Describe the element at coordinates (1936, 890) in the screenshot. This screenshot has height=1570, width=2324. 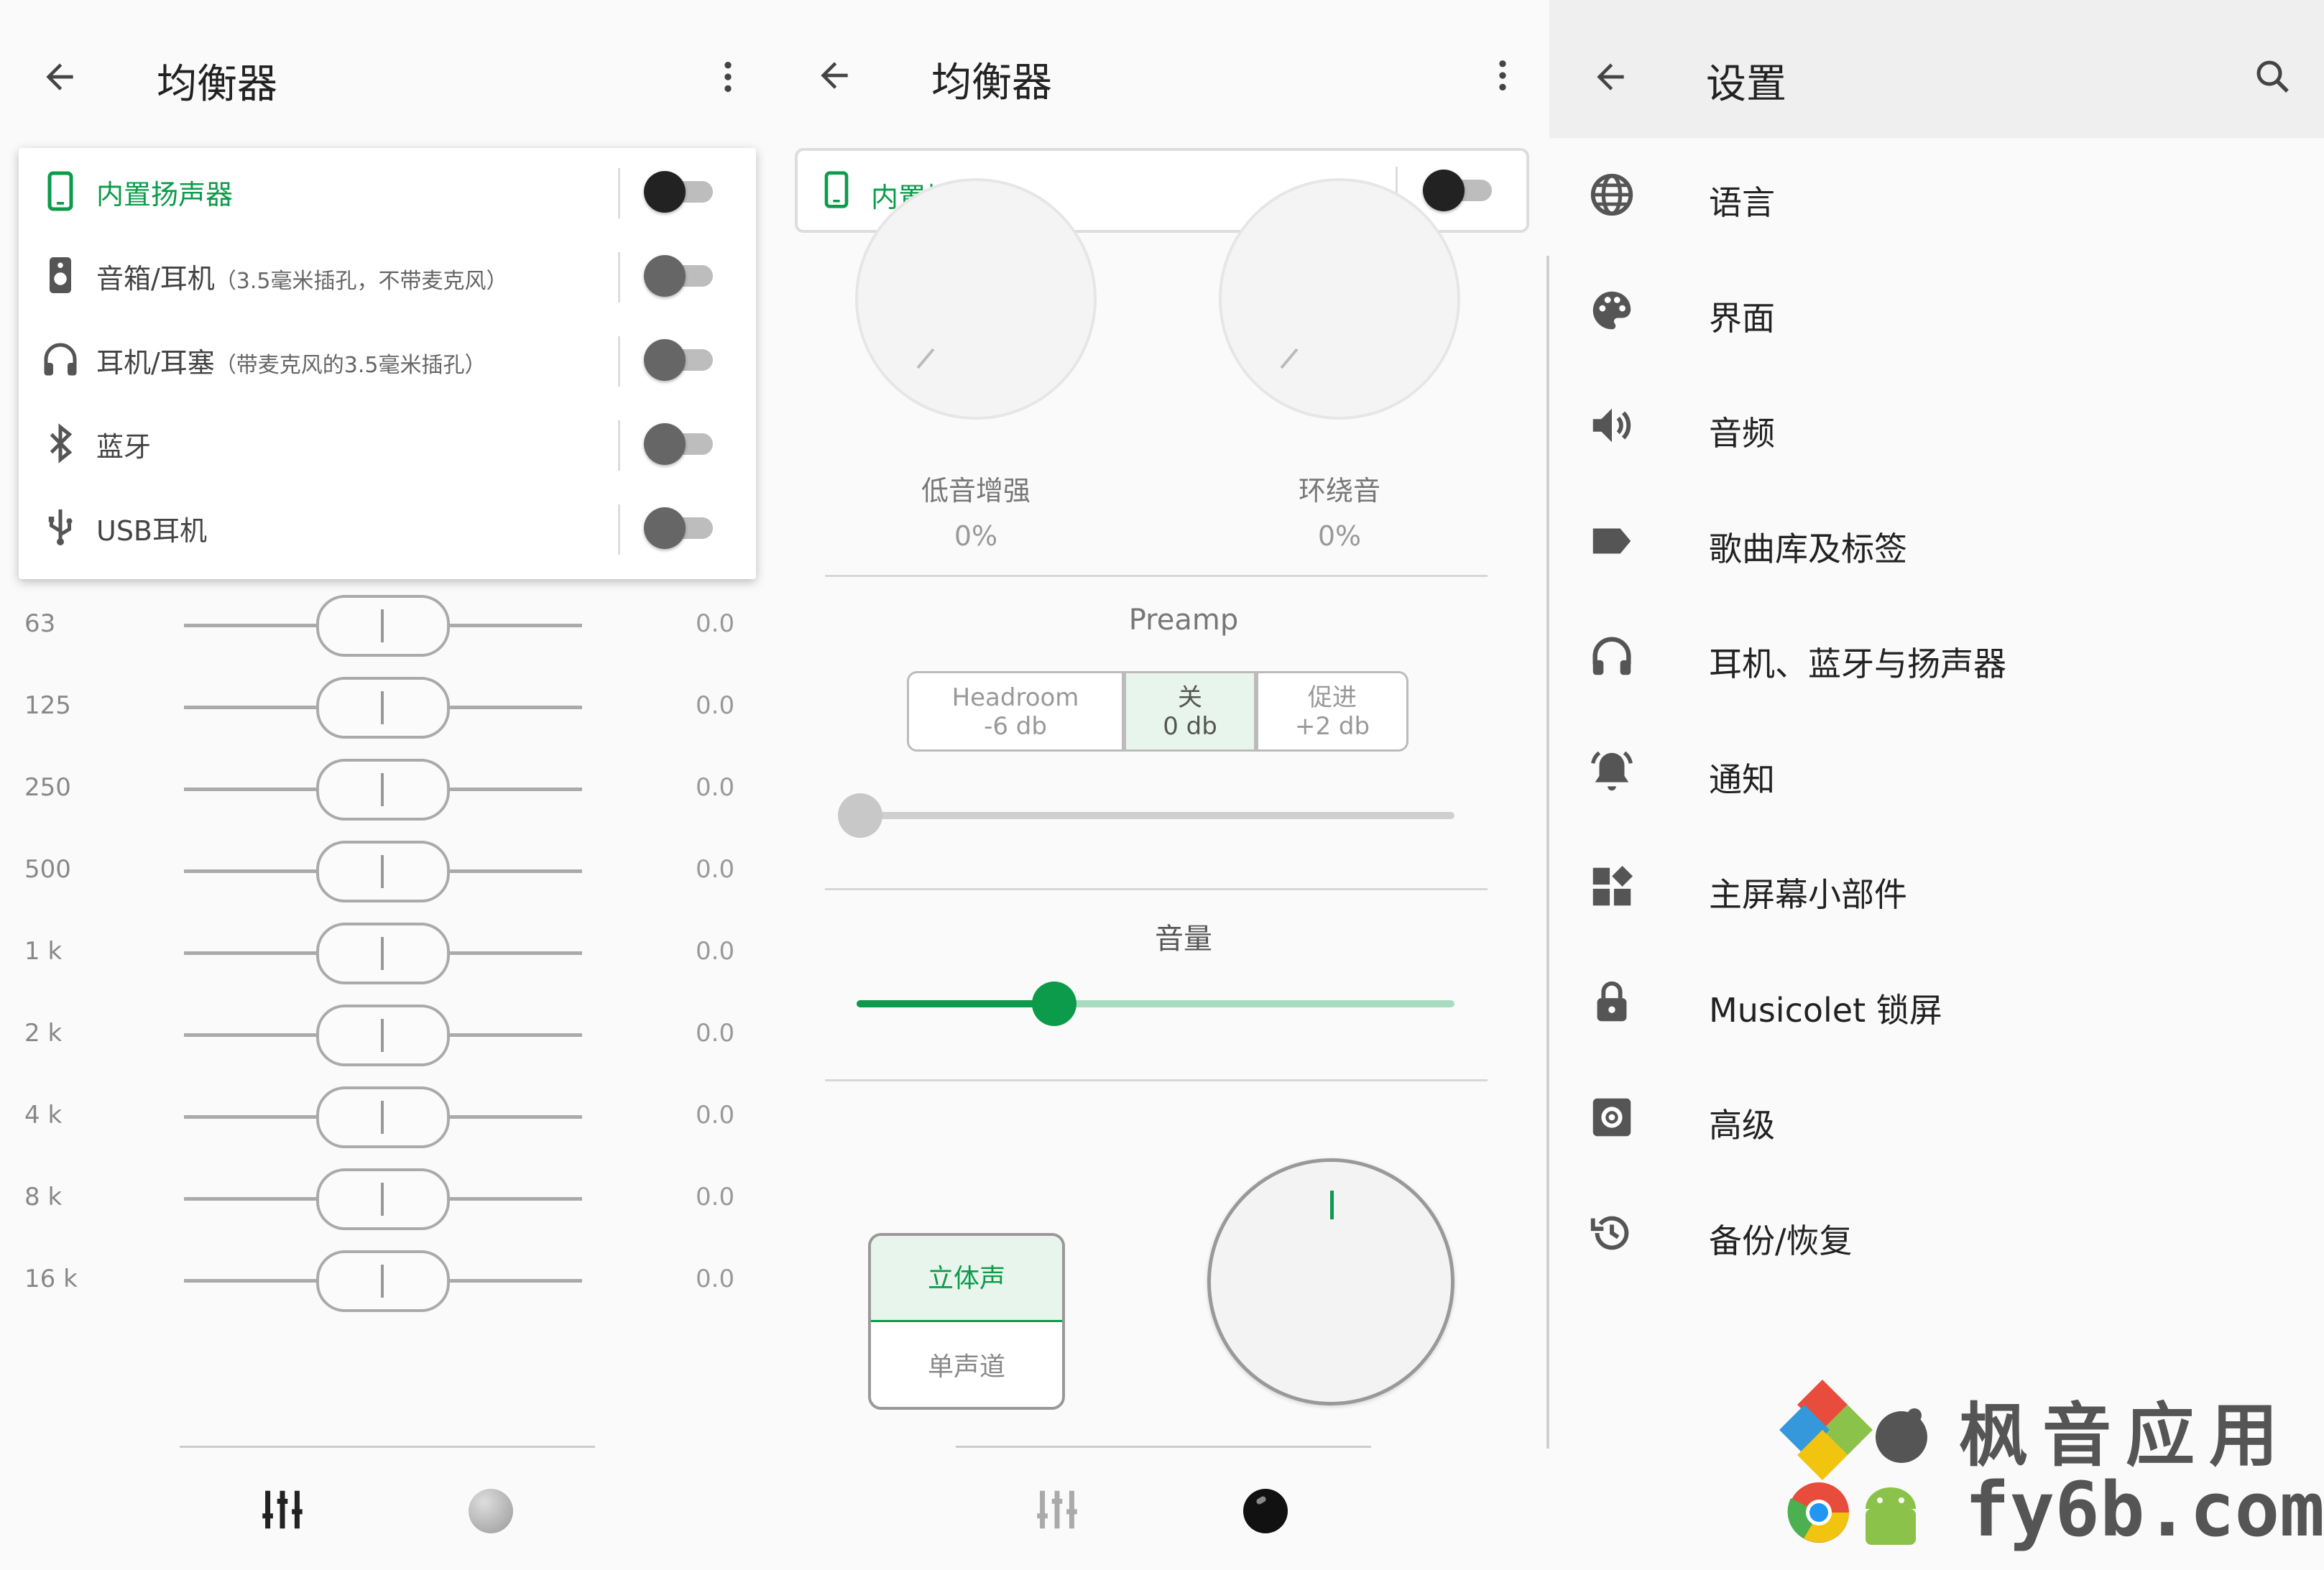
I see `settings-item: 主屏幕小部件` at that location.